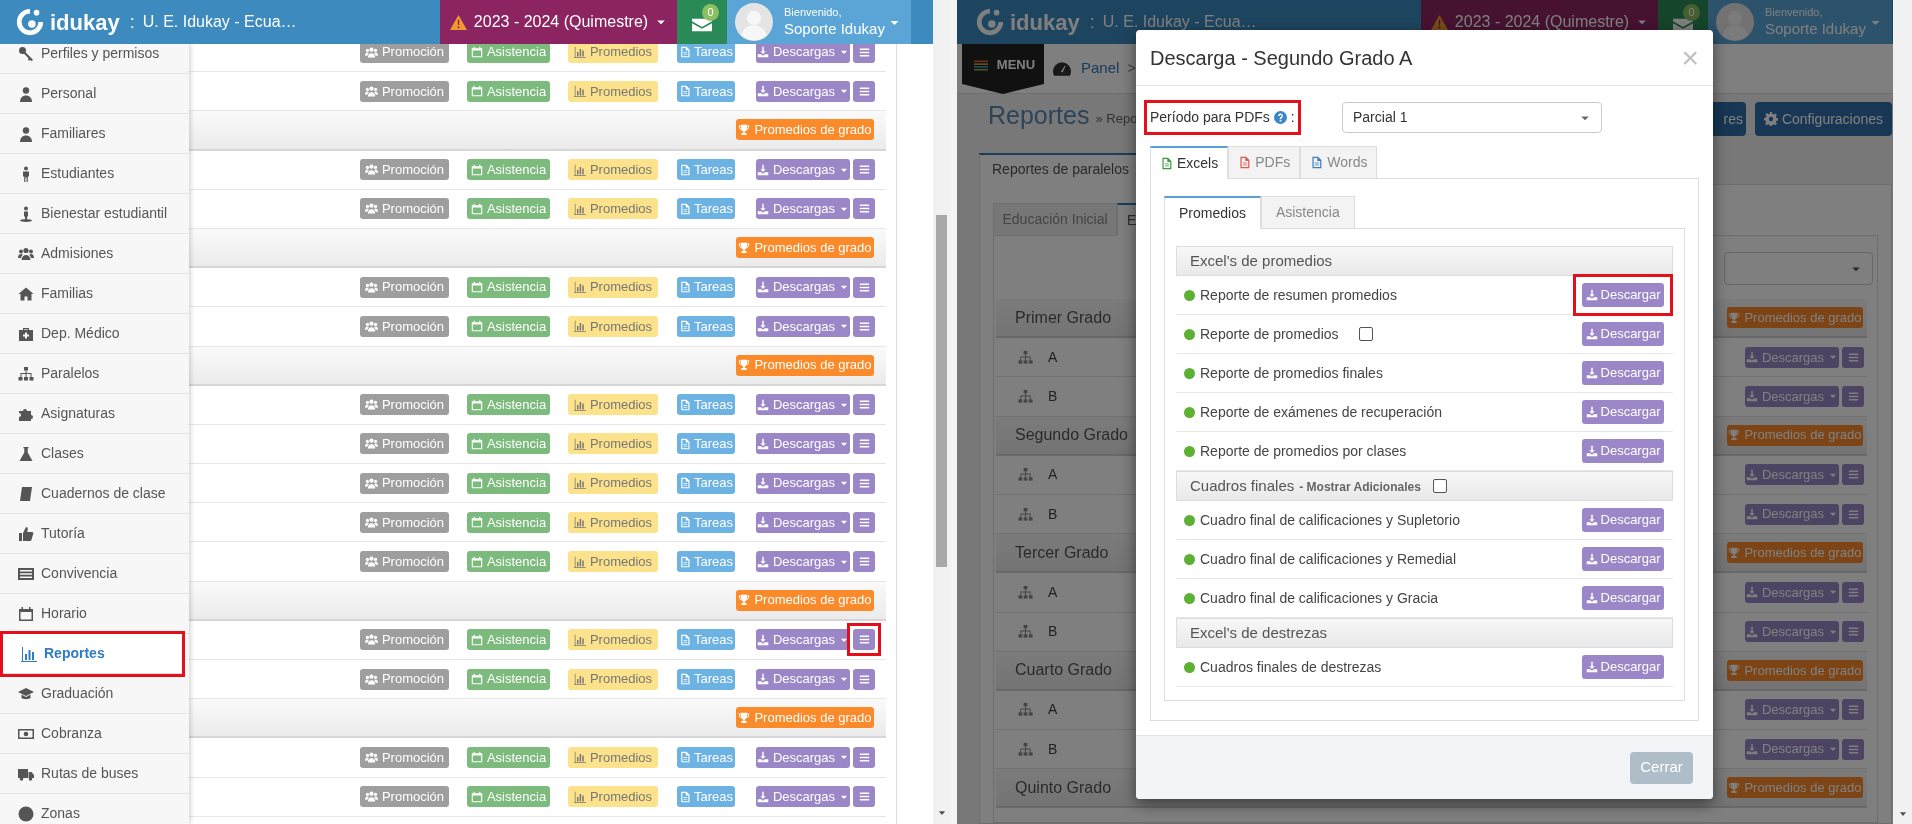 Image resolution: width=1912 pixels, height=824 pixels. I want to click on tab: Words, so click(1339, 162).